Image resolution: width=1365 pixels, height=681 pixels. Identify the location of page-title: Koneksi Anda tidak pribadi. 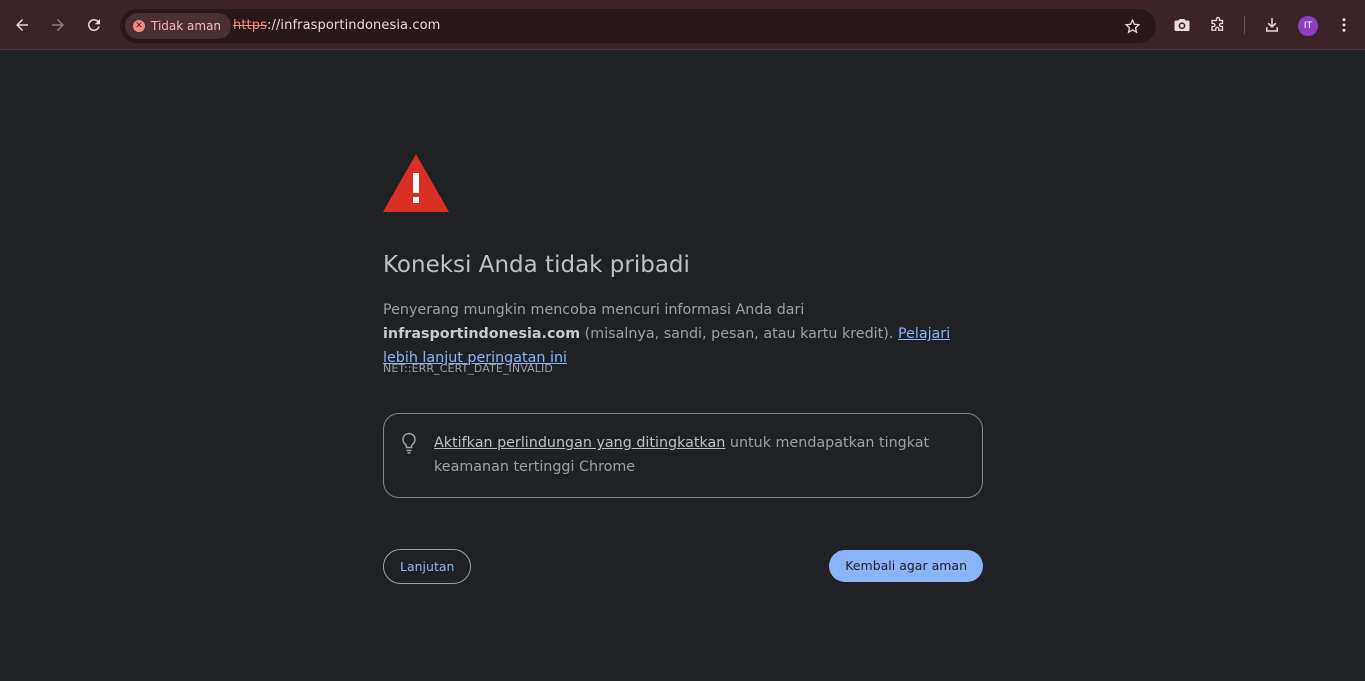
(536, 265).